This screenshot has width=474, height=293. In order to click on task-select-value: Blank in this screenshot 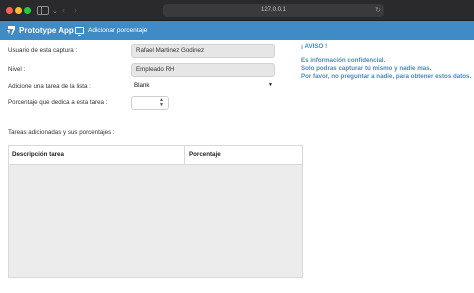, I will do `click(142, 85)`.